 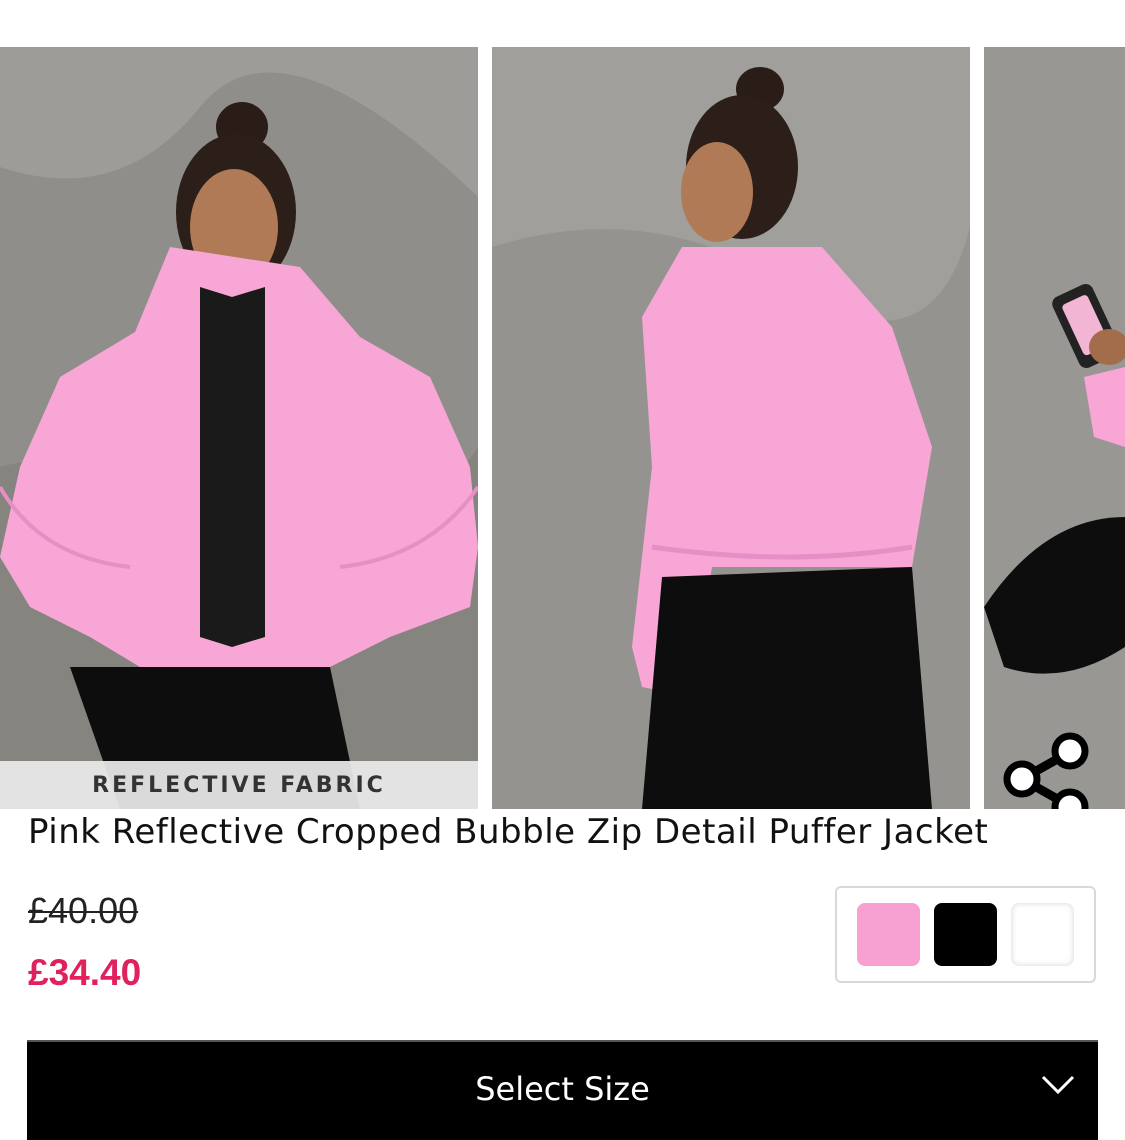 What do you see at coordinates (83, 910) in the screenshot?
I see `original-price: £40.00` at bounding box center [83, 910].